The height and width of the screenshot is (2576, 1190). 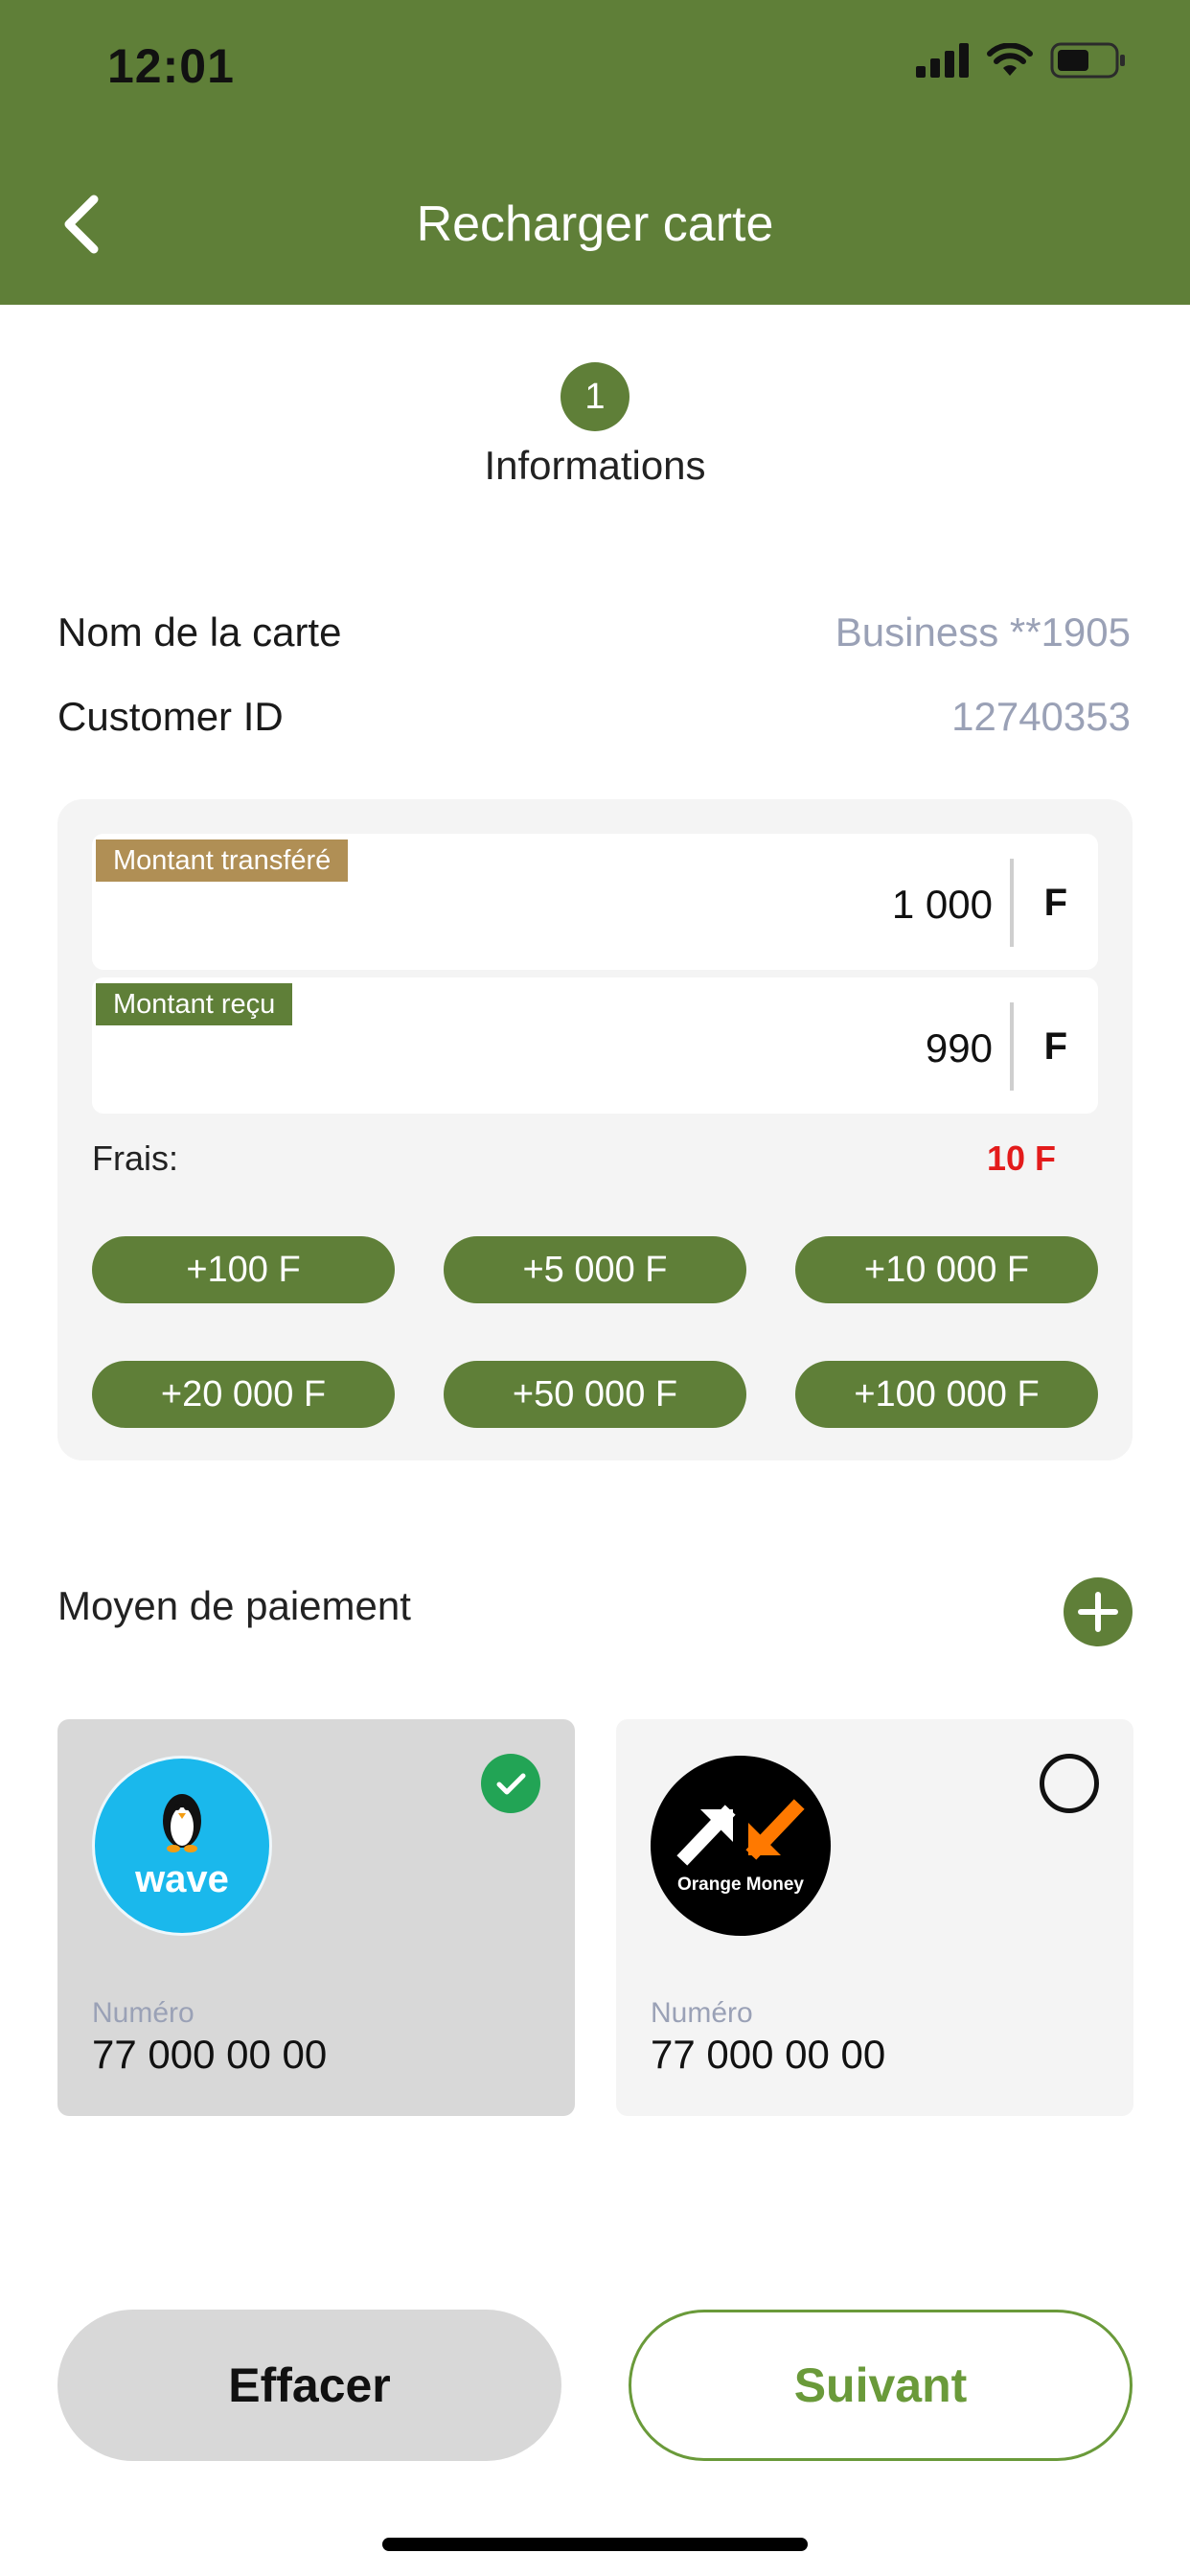 What do you see at coordinates (595, 224) in the screenshot?
I see `page-title: Recharger carte` at bounding box center [595, 224].